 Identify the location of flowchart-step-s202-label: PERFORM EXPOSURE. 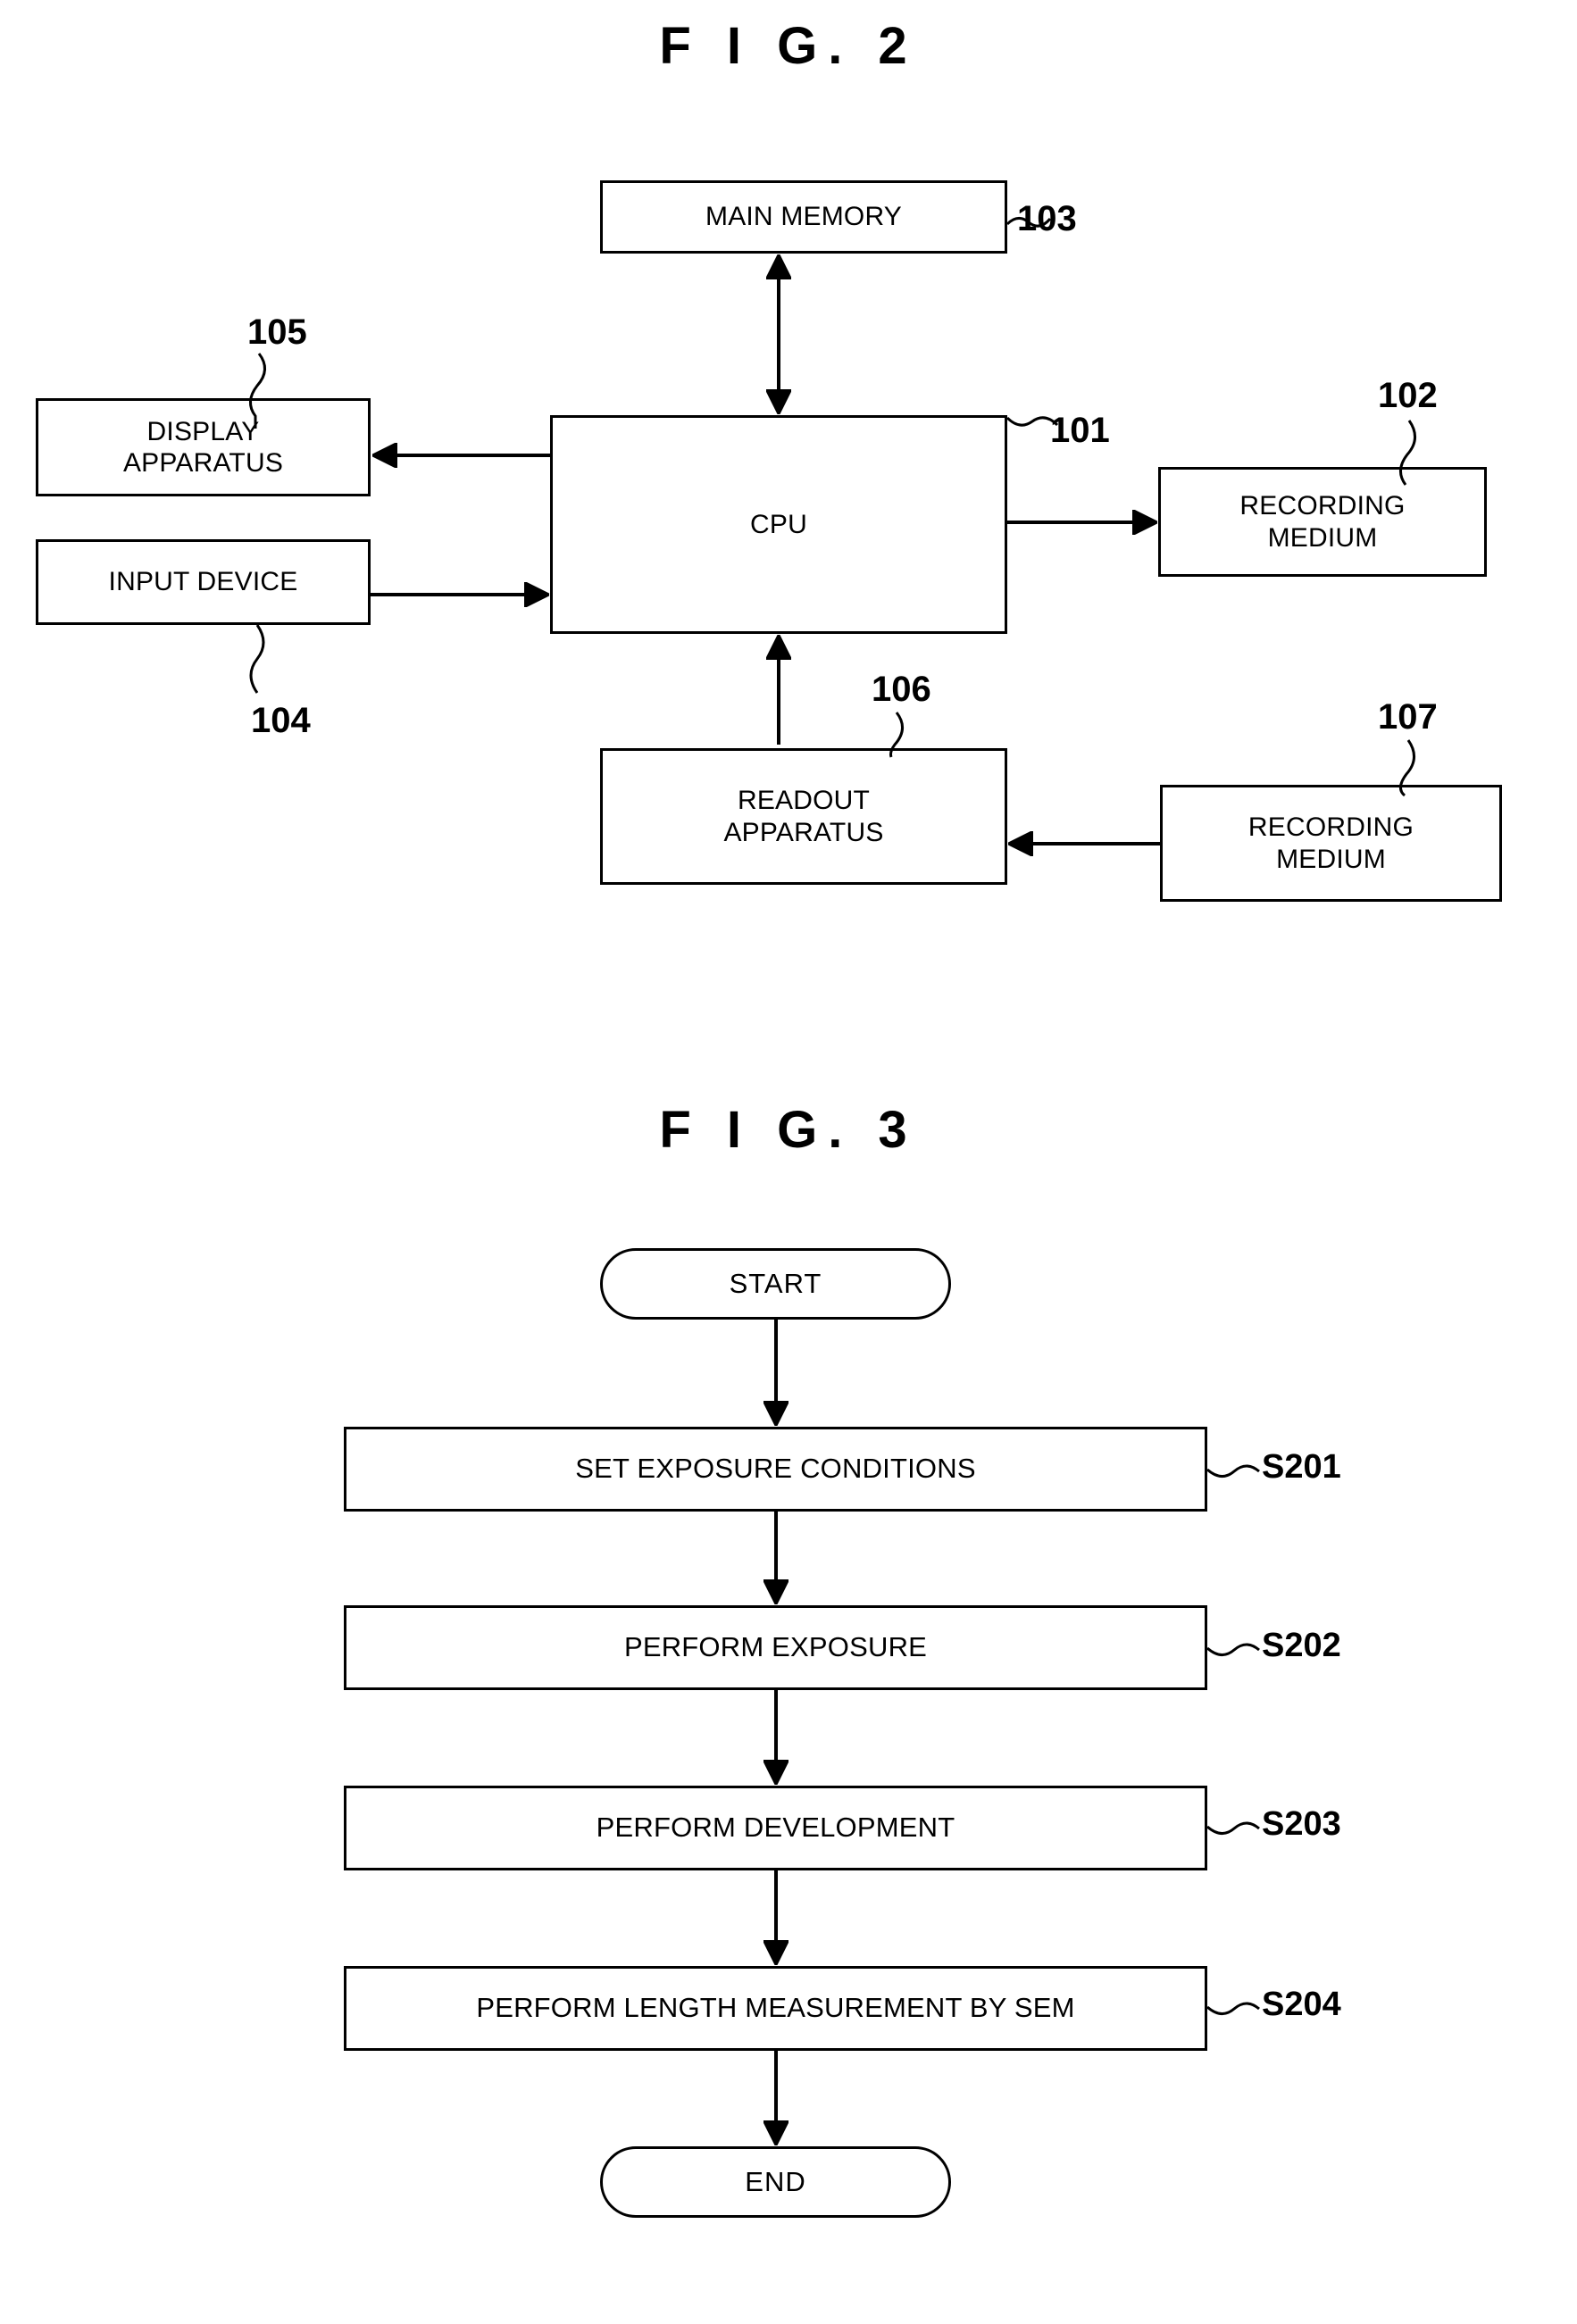
(775, 1647).